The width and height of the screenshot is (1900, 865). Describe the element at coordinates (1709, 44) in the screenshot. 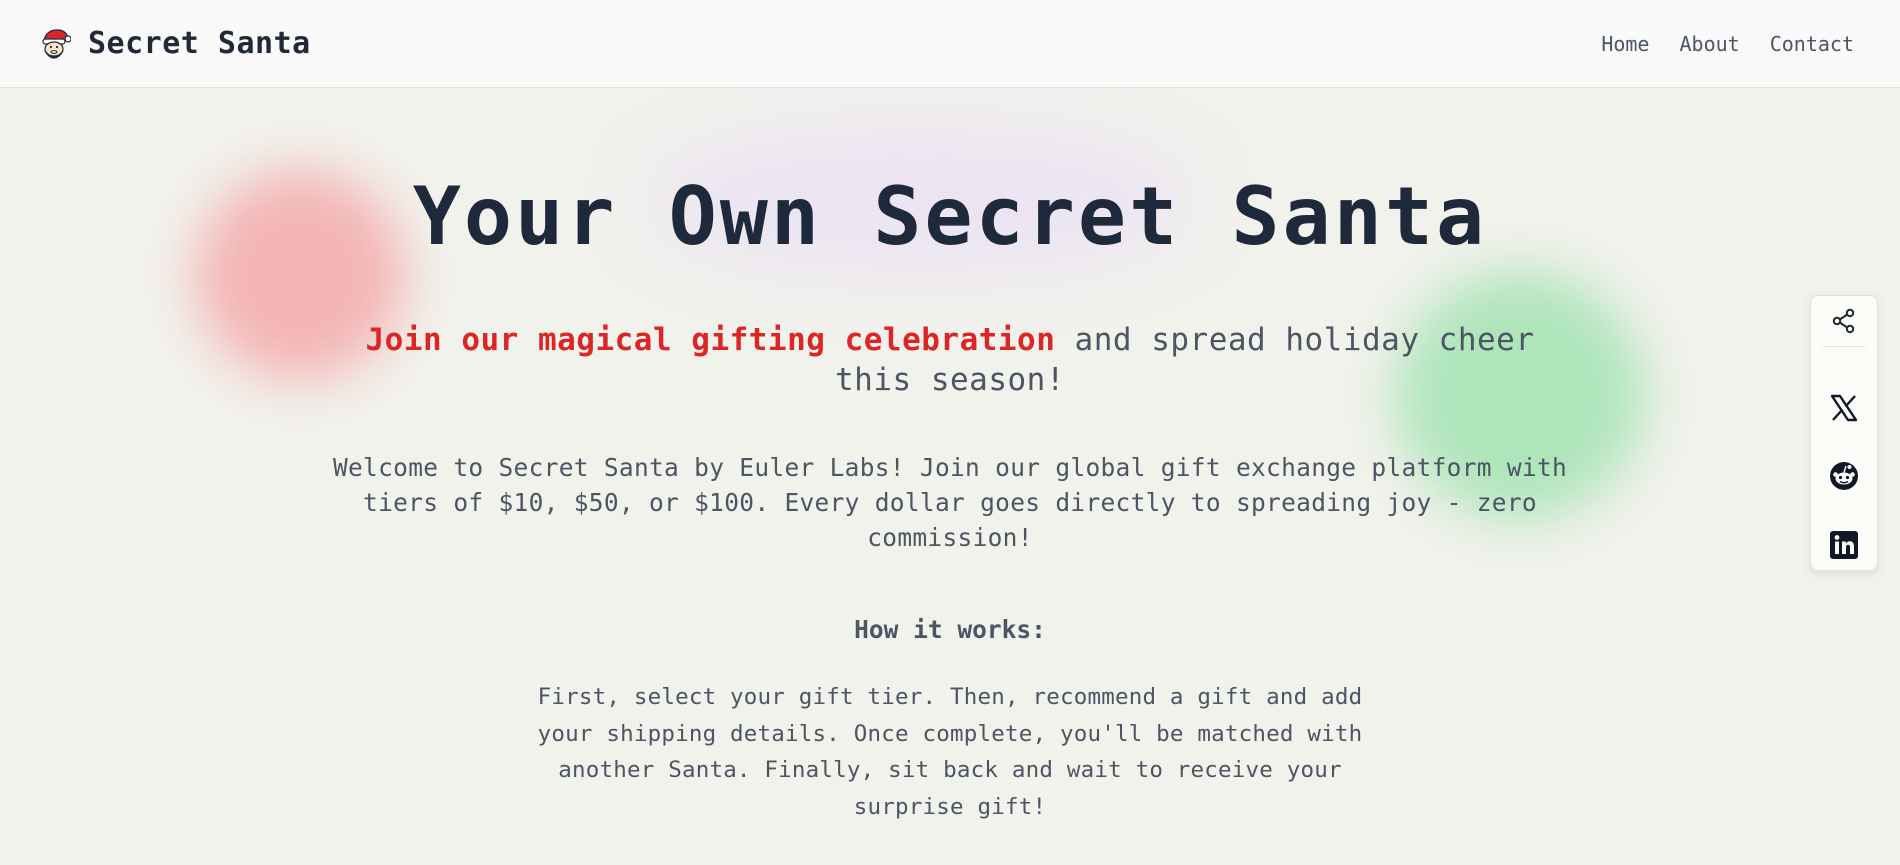

I see `nav-link-about: About` at that location.